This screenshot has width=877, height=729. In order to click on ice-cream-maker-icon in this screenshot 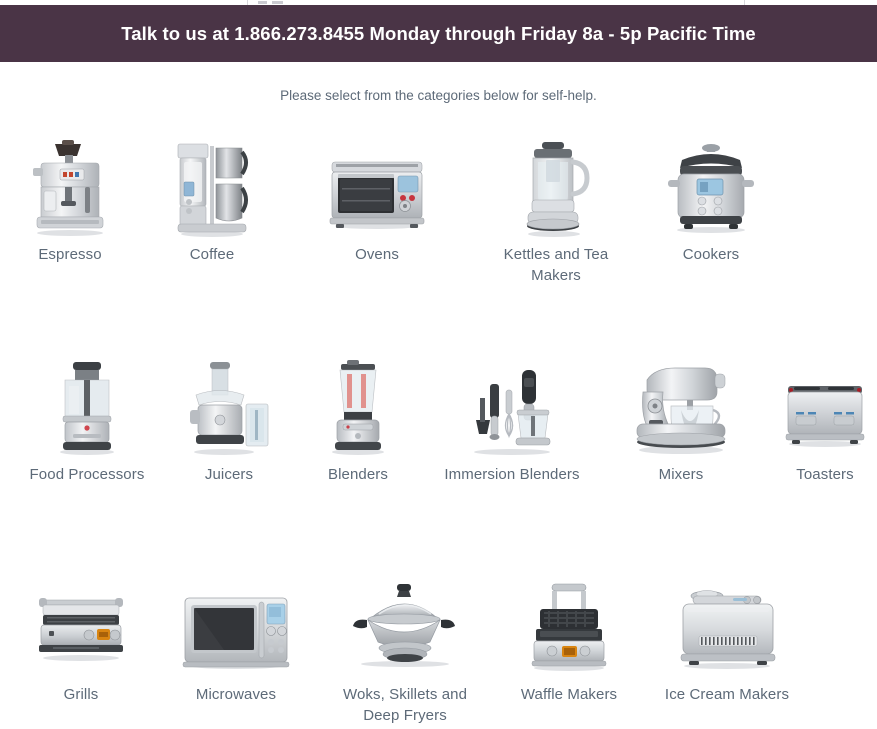, I will do `click(727, 628)`.